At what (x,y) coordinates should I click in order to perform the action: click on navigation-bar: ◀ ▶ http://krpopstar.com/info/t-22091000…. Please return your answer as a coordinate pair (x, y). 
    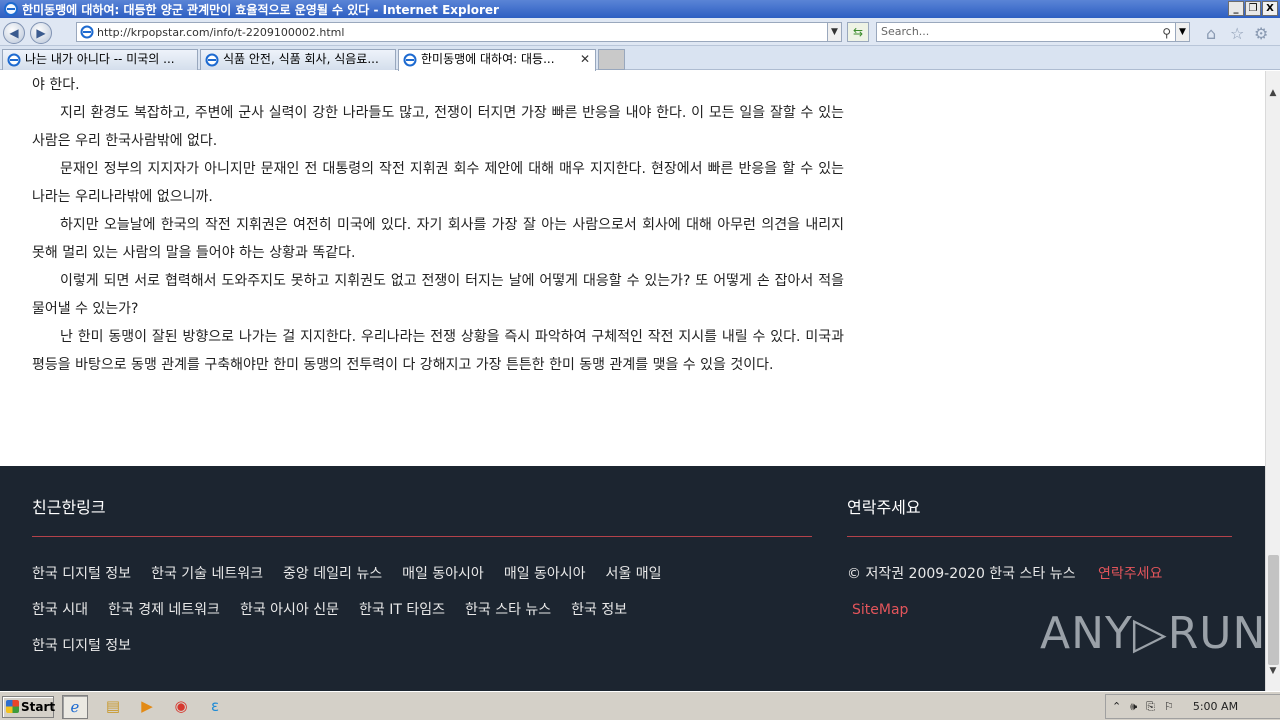
    Looking at the image, I should click on (640, 32).